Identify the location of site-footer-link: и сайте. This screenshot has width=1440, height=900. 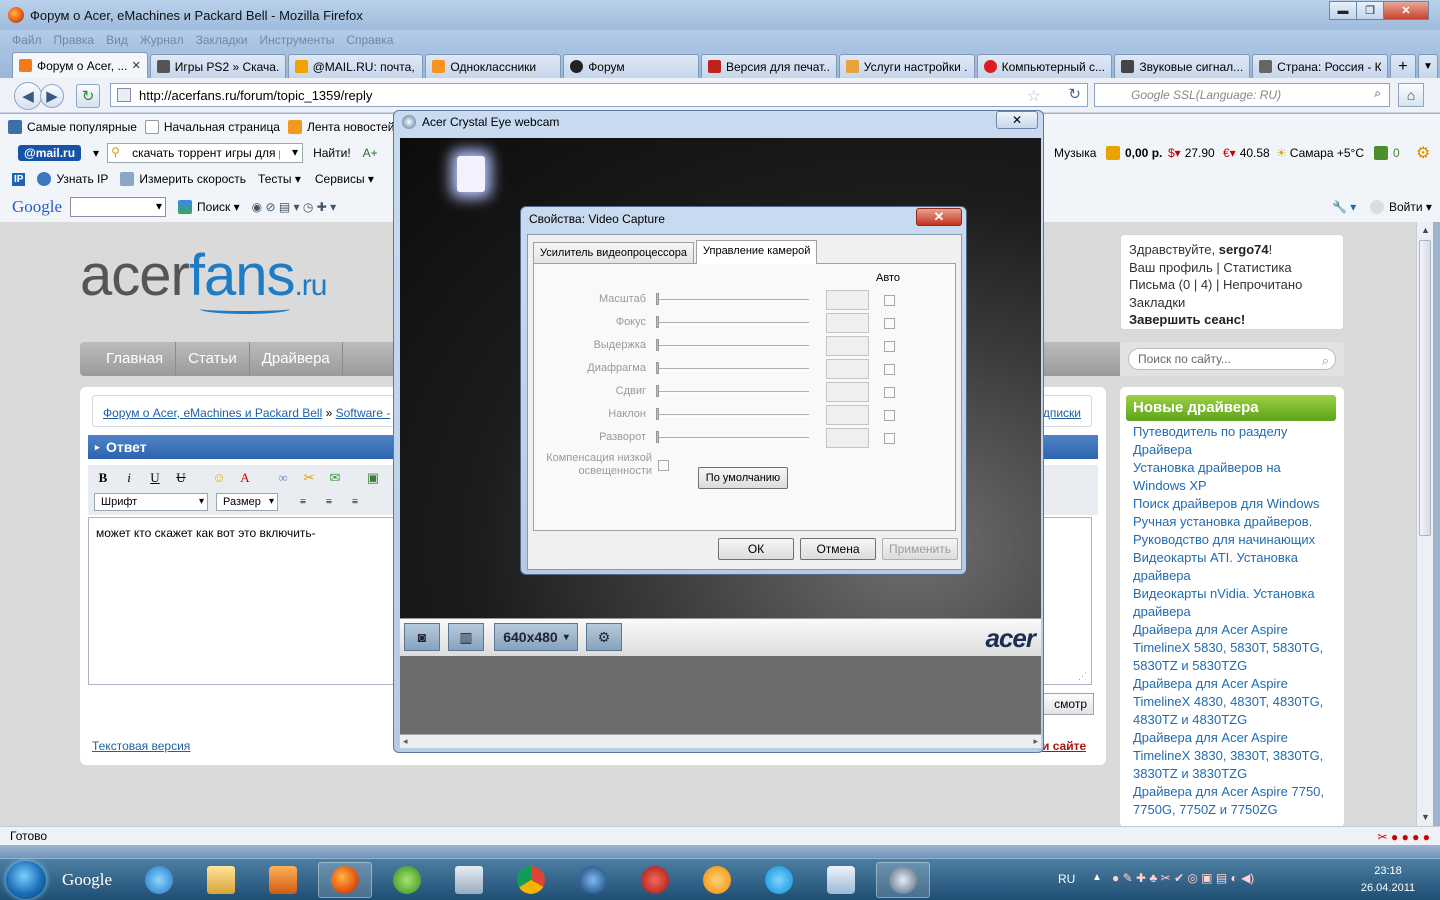
(1064, 746).